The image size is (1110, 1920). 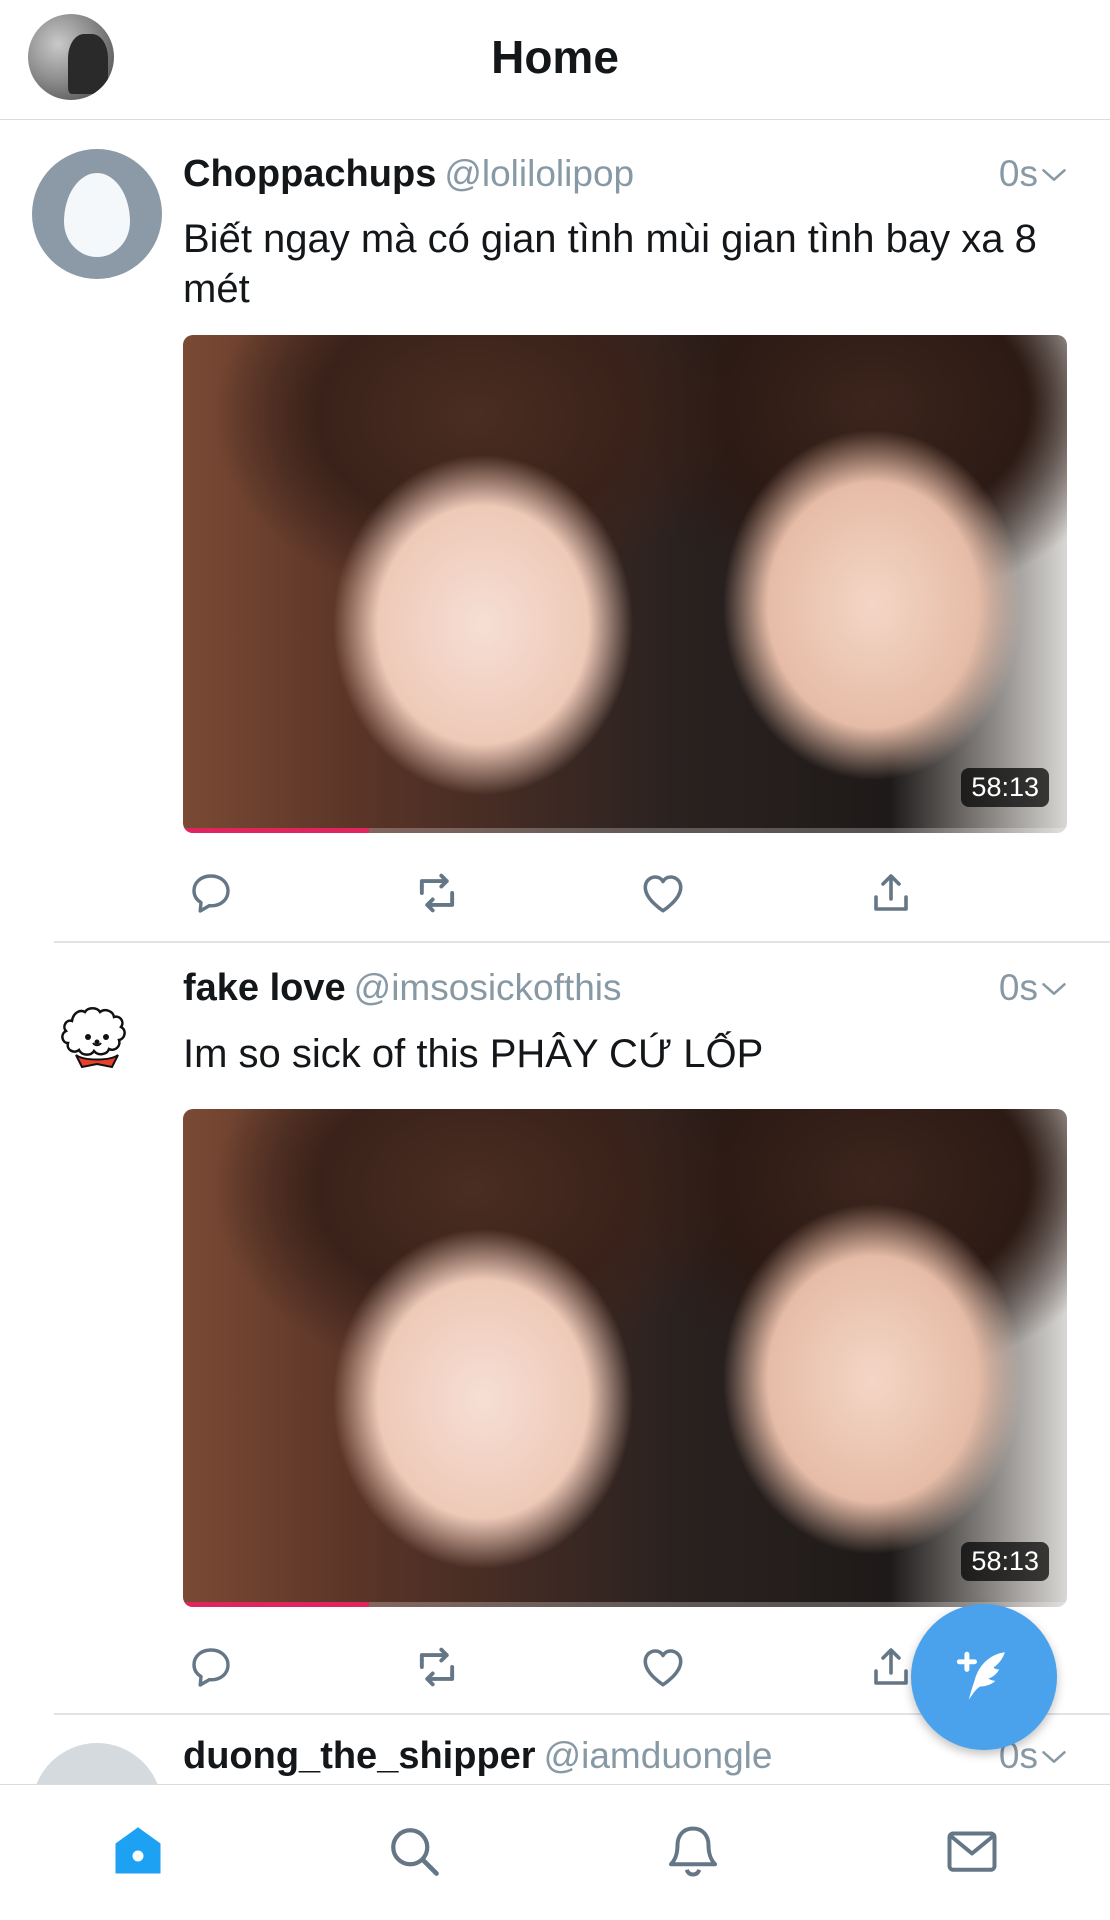 What do you see at coordinates (646, 181) in the screenshot?
I see `tweet-header: Choppachups @lolilolipop 0s` at bounding box center [646, 181].